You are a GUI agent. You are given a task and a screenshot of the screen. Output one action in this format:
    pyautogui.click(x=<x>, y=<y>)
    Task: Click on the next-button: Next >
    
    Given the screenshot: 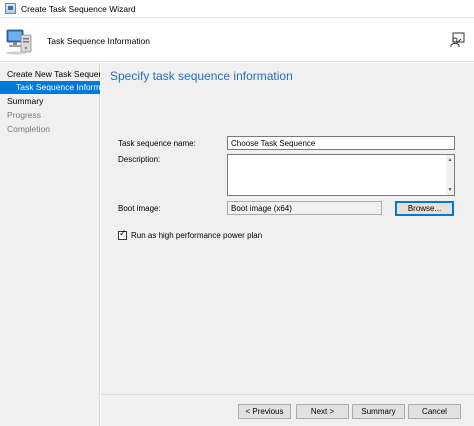 What is the action you would take?
    pyautogui.click(x=322, y=411)
    